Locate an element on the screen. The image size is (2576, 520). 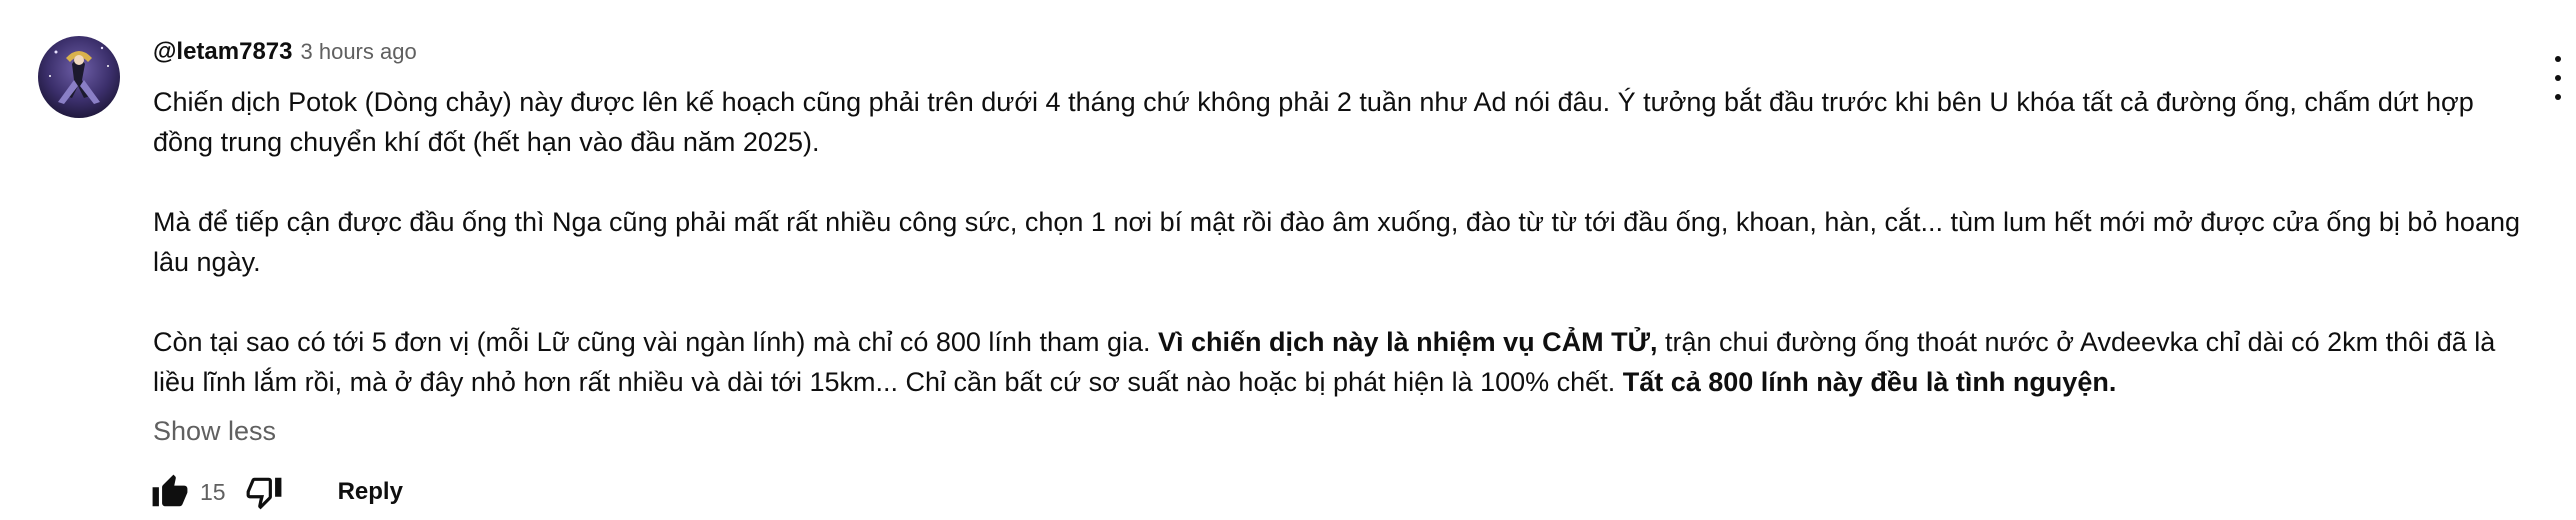
thumb-up-icon is located at coordinates (170, 490).